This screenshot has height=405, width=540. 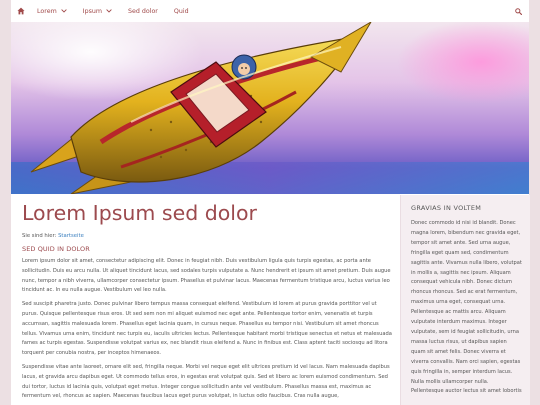 I want to click on breadcrumb: Sie sind hier: Startseite, so click(x=208, y=236).